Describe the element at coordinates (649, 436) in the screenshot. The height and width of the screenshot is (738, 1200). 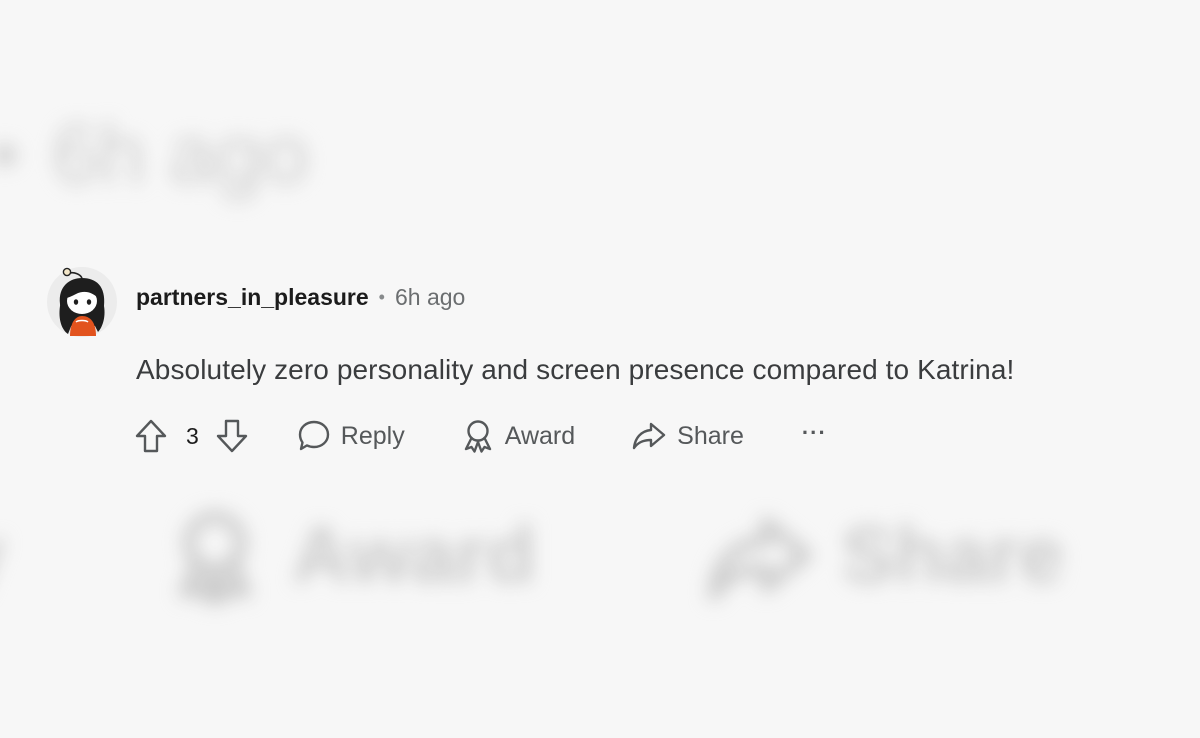
I see `share-arrow-icon` at that location.